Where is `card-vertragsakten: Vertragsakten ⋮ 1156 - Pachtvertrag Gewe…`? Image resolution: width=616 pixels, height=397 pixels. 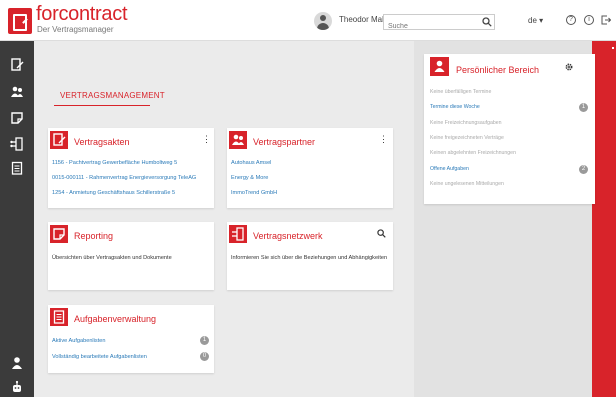
card-vertragsakten: Vertragsakten ⋮ 1156 - Pachtvertrag Gewe… is located at coordinates (131, 168).